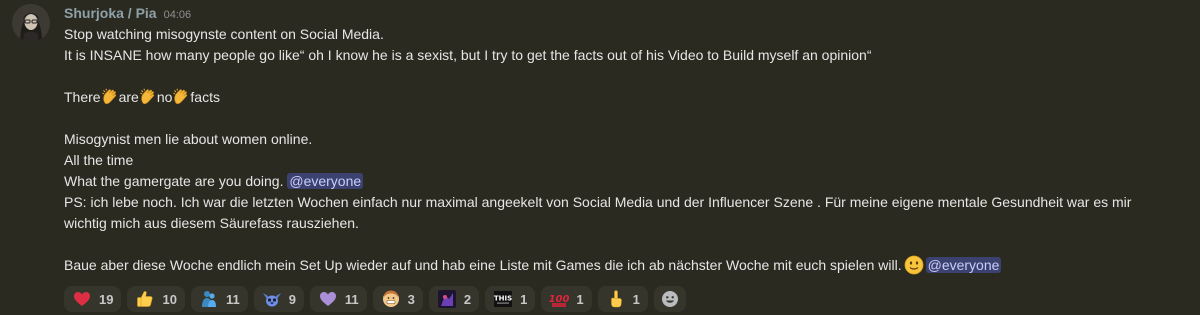 This screenshot has width=1200, height=315. I want to click on reaction-purple-heart: 11, so click(338, 299).